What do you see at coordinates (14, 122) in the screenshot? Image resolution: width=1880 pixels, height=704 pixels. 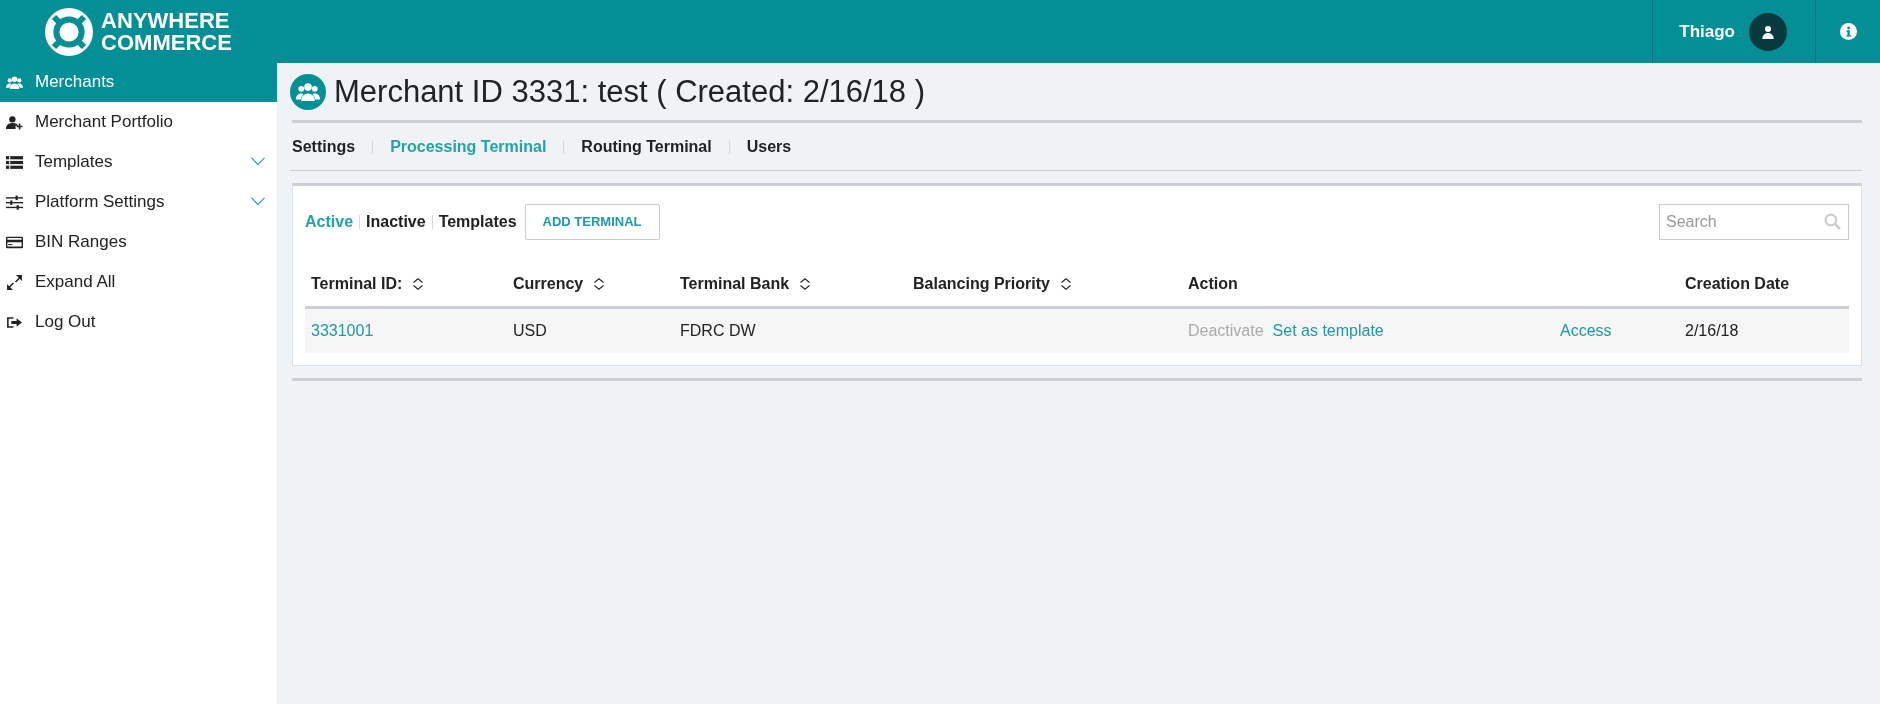 I see `user-plus-icon` at bounding box center [14, 122].